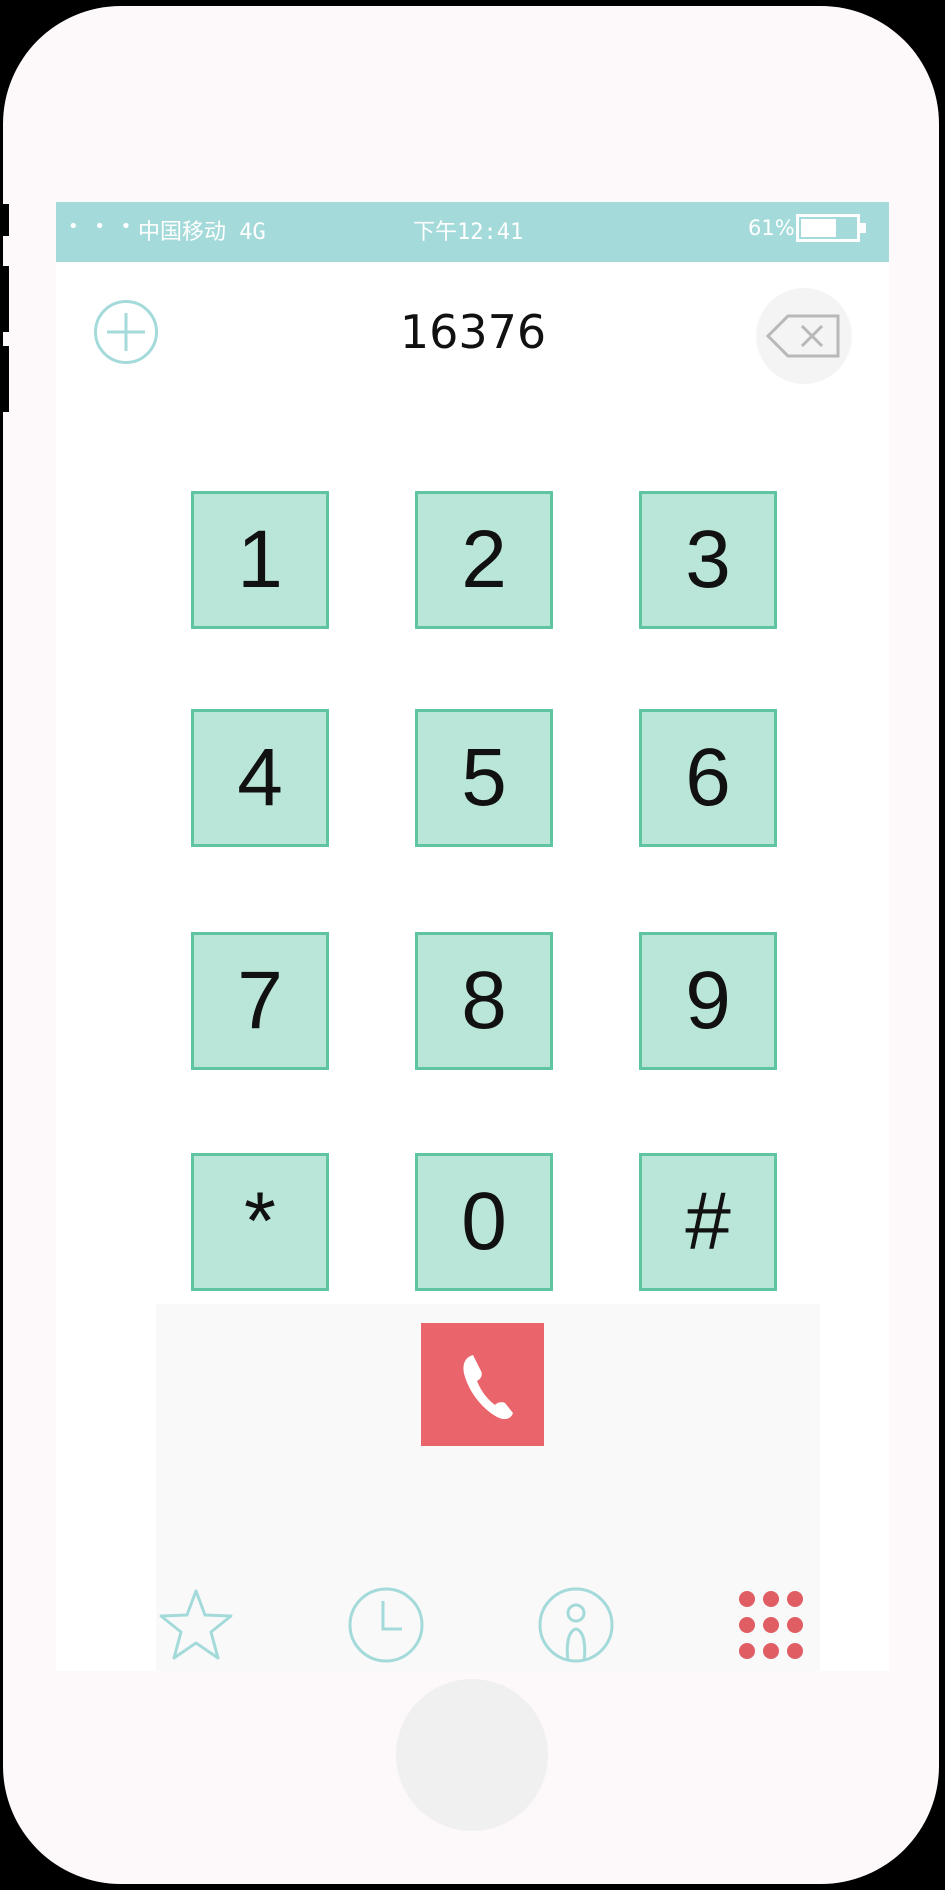 The width and height of the screenshot is (945, 1890). Describe the element at coordinates (468, 232) in the screenshot. I see `status-time: 下午12:41` at that location.